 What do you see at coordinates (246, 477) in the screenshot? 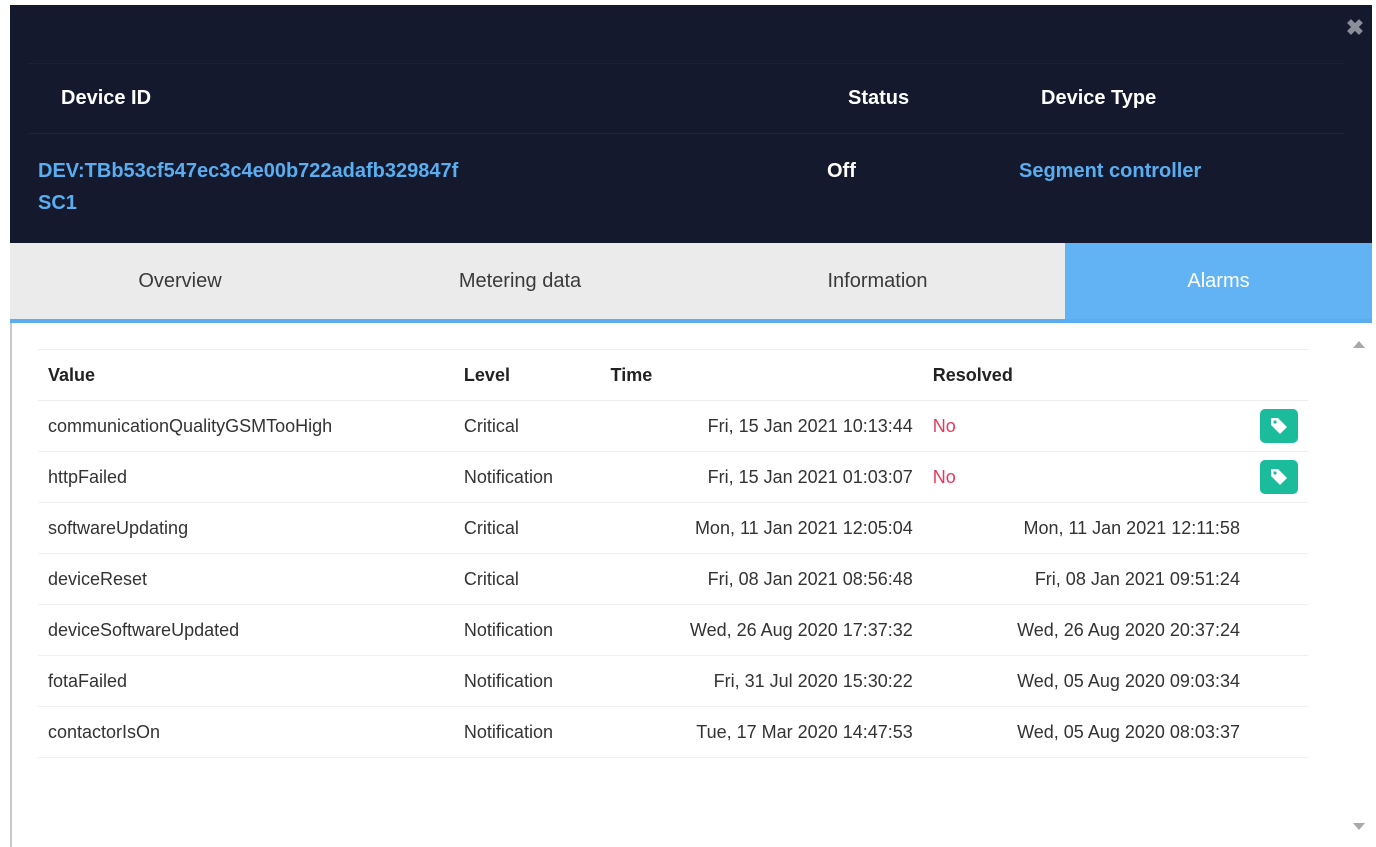
I see `alarm-value: httpFailed` at bounding box center [246, 477].